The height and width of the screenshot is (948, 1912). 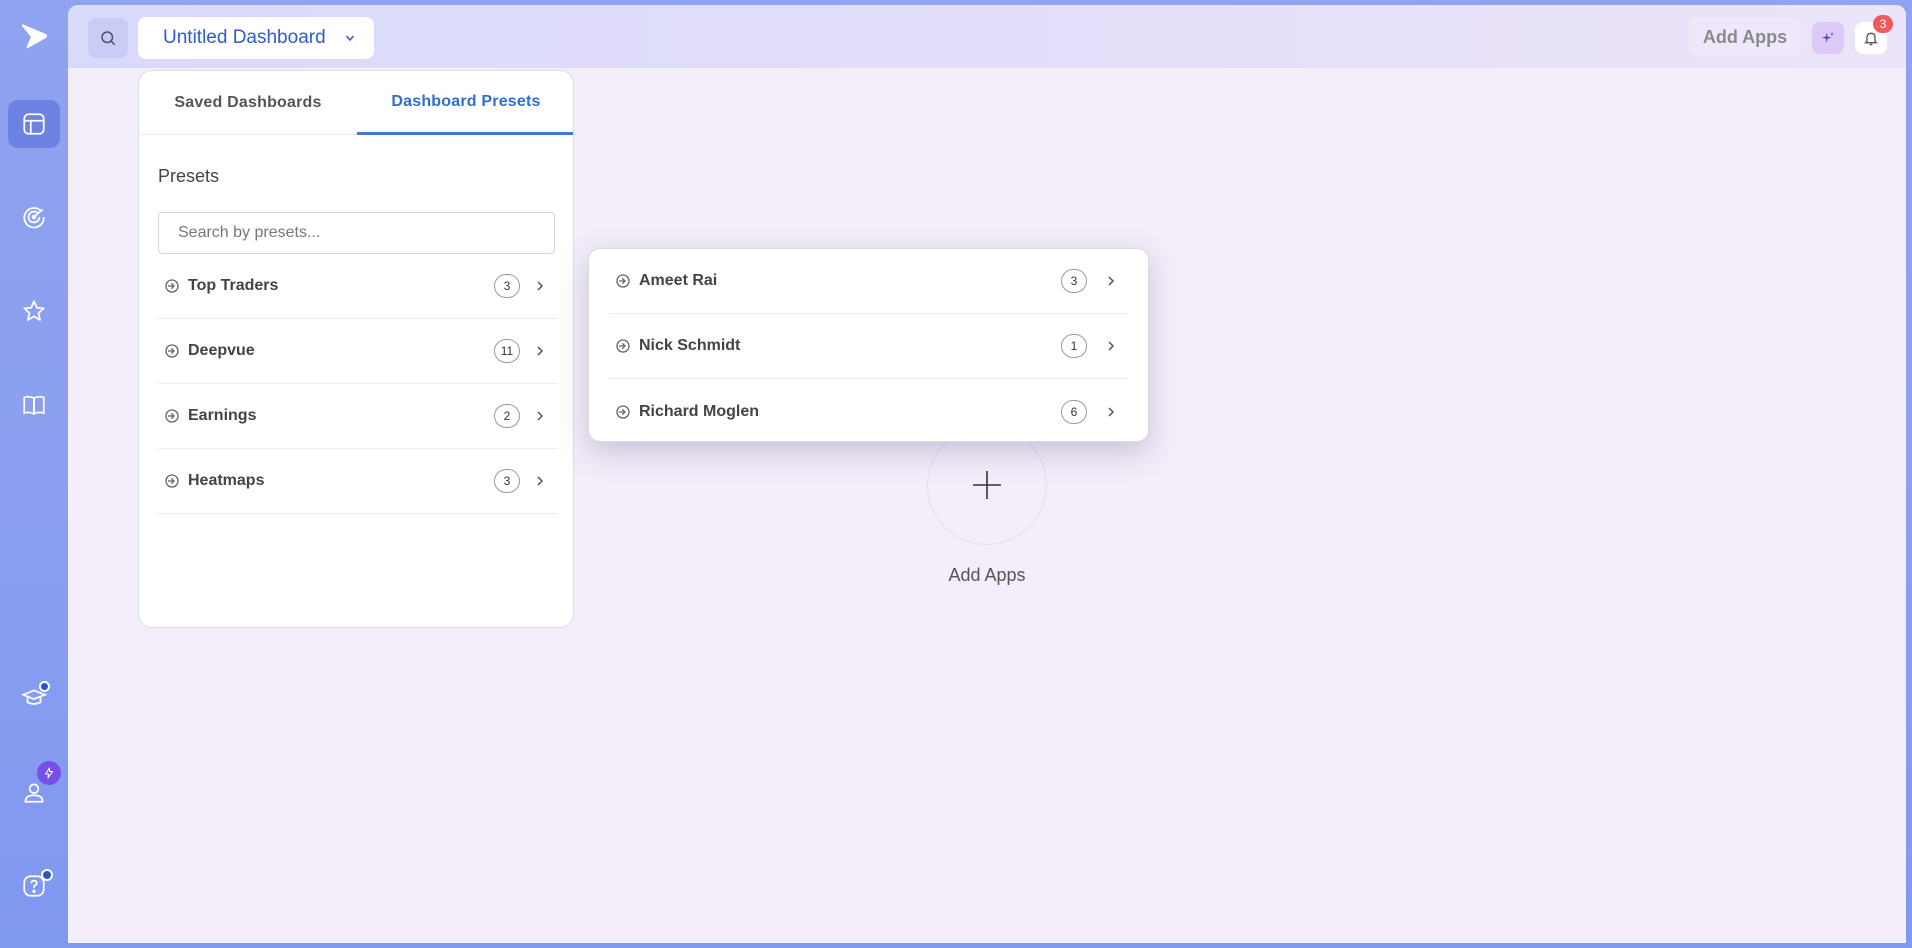 What do you see at coordinates (699, 411) in the screenshot?
I see `submenu-label: Richard Moglen` at bounding box center [699, 411].